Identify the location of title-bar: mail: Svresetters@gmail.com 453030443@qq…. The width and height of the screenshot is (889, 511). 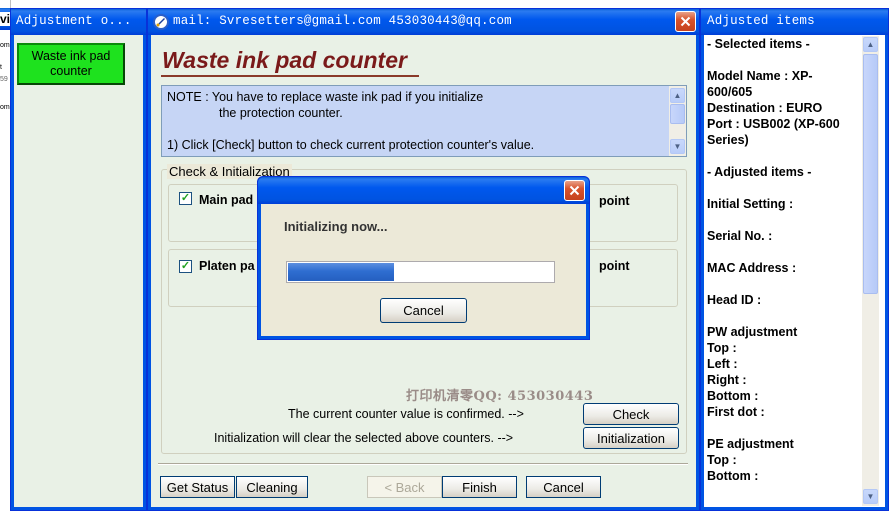
(423, 22).